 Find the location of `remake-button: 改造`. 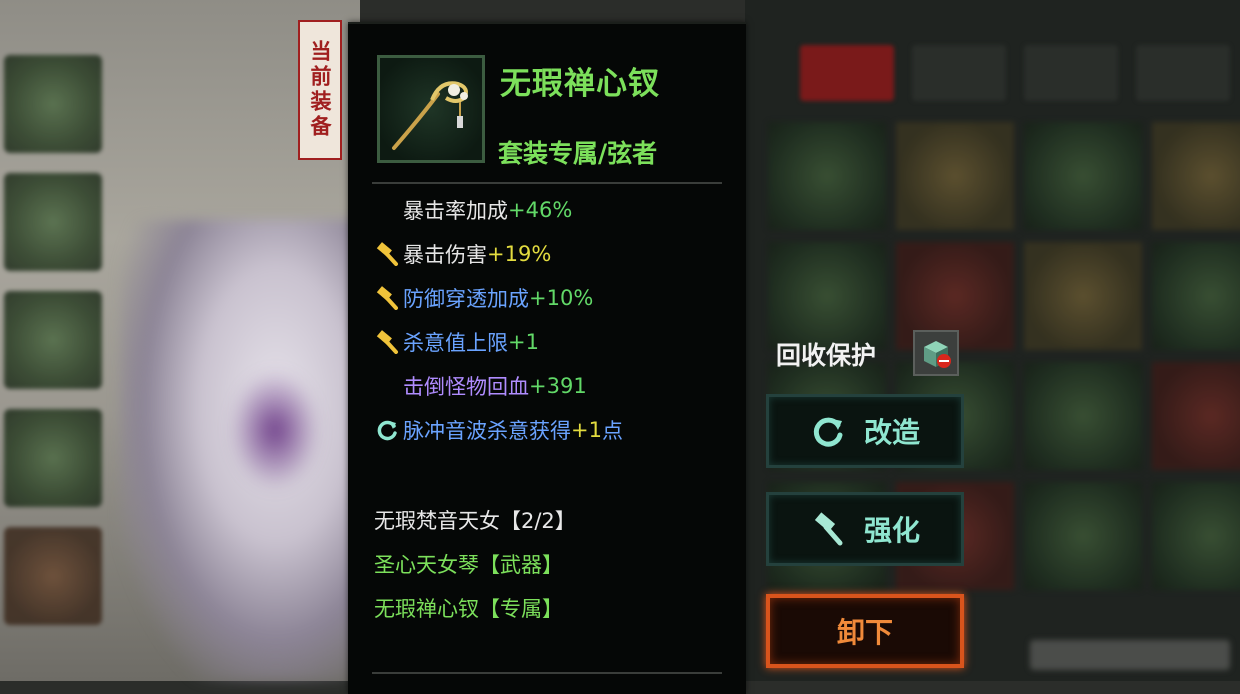

remake-button: 改造 is located at coordinates (865, 431).